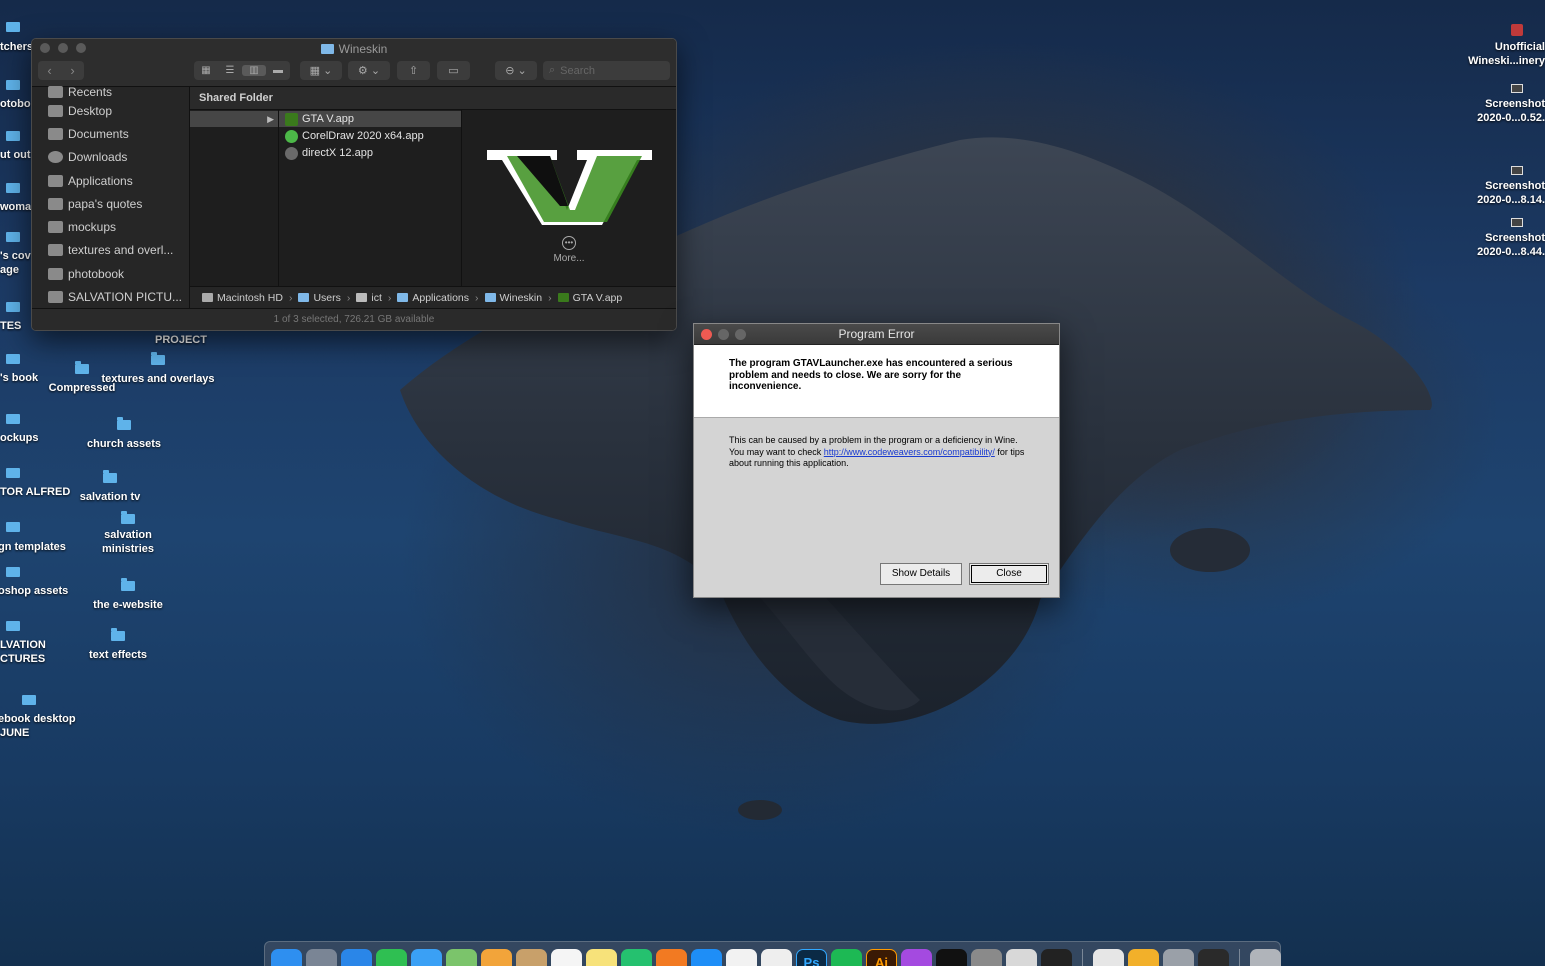  I want to click on desktop-file-wineskin-winery: Unofficial Wineski...inery, so click(1500, 46).